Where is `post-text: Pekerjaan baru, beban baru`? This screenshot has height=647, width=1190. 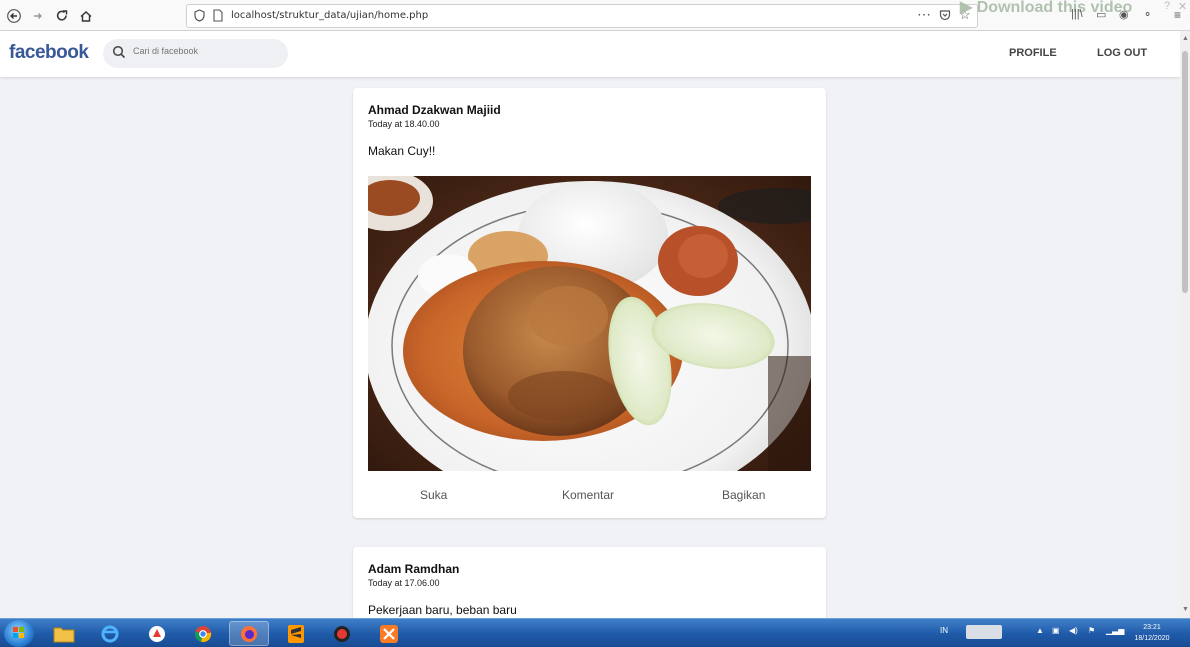
post-text: Pekerjaan baru, beban baru is located at coordinates (442, 610).